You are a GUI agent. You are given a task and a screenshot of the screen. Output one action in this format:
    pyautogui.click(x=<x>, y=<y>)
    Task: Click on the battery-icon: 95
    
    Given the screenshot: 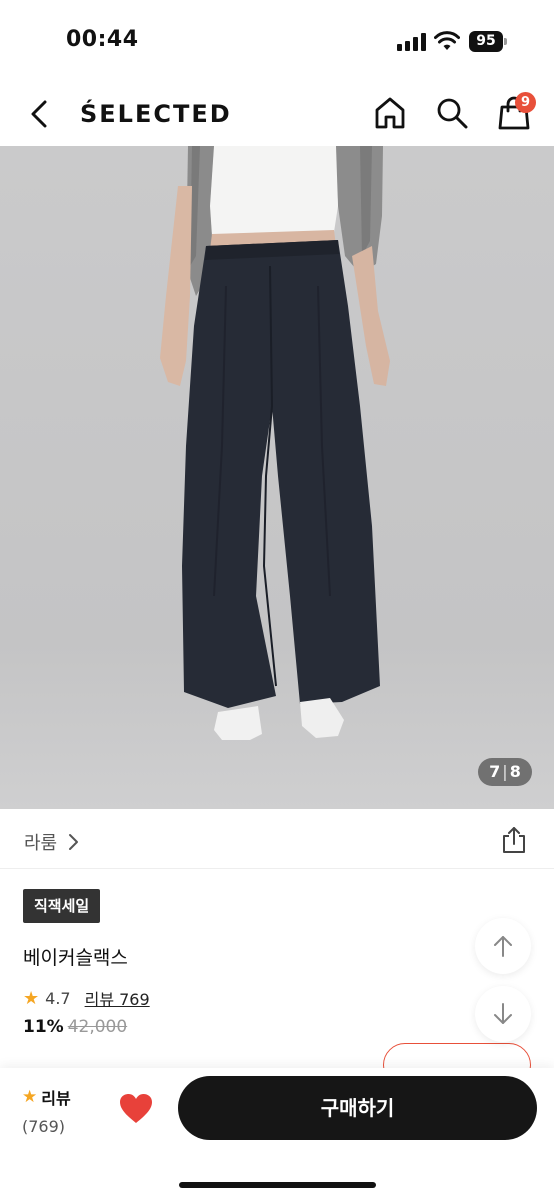 What is the action you would take?
    pyautogui.click(x=488, y=41)
    